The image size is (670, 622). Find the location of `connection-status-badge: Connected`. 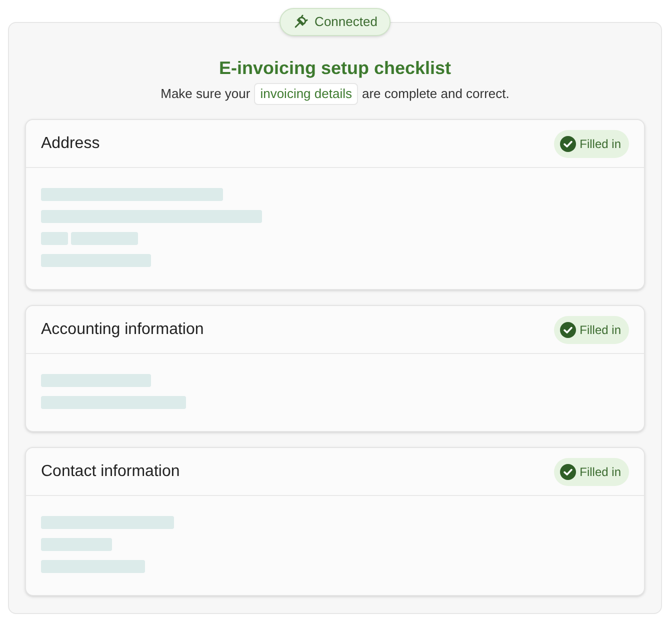

connection-status-badge: Connected is located at coordinates (335, 22).